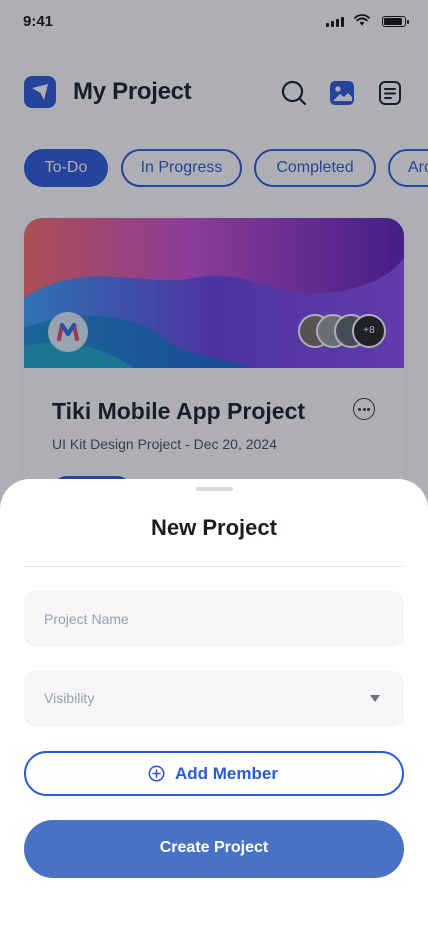 Image resolution: width=428 pixels, height=926 pixels. I want to click on create-project-button: Create Project, so click(214, 849).